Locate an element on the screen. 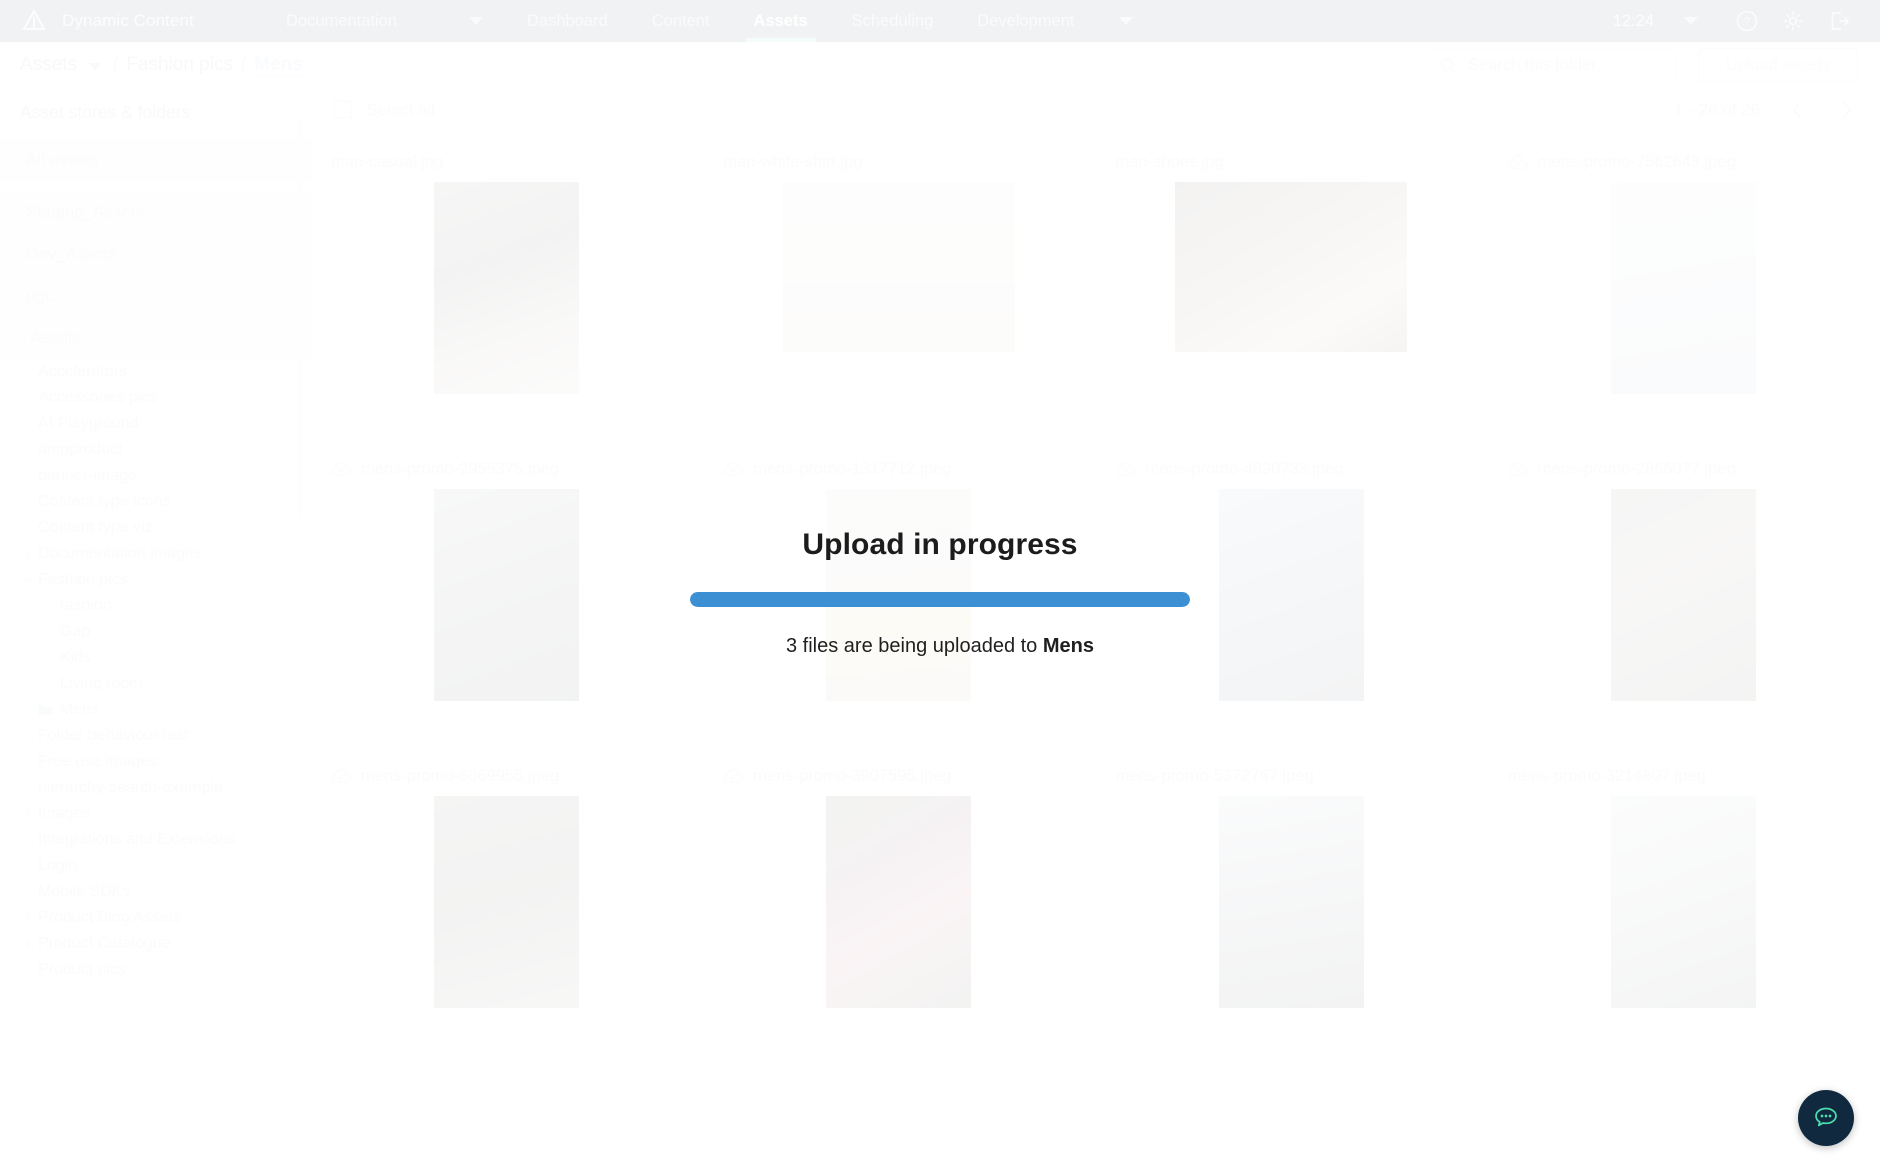  folder-tree-item: Accelerators is located at coordinates (155, 372).